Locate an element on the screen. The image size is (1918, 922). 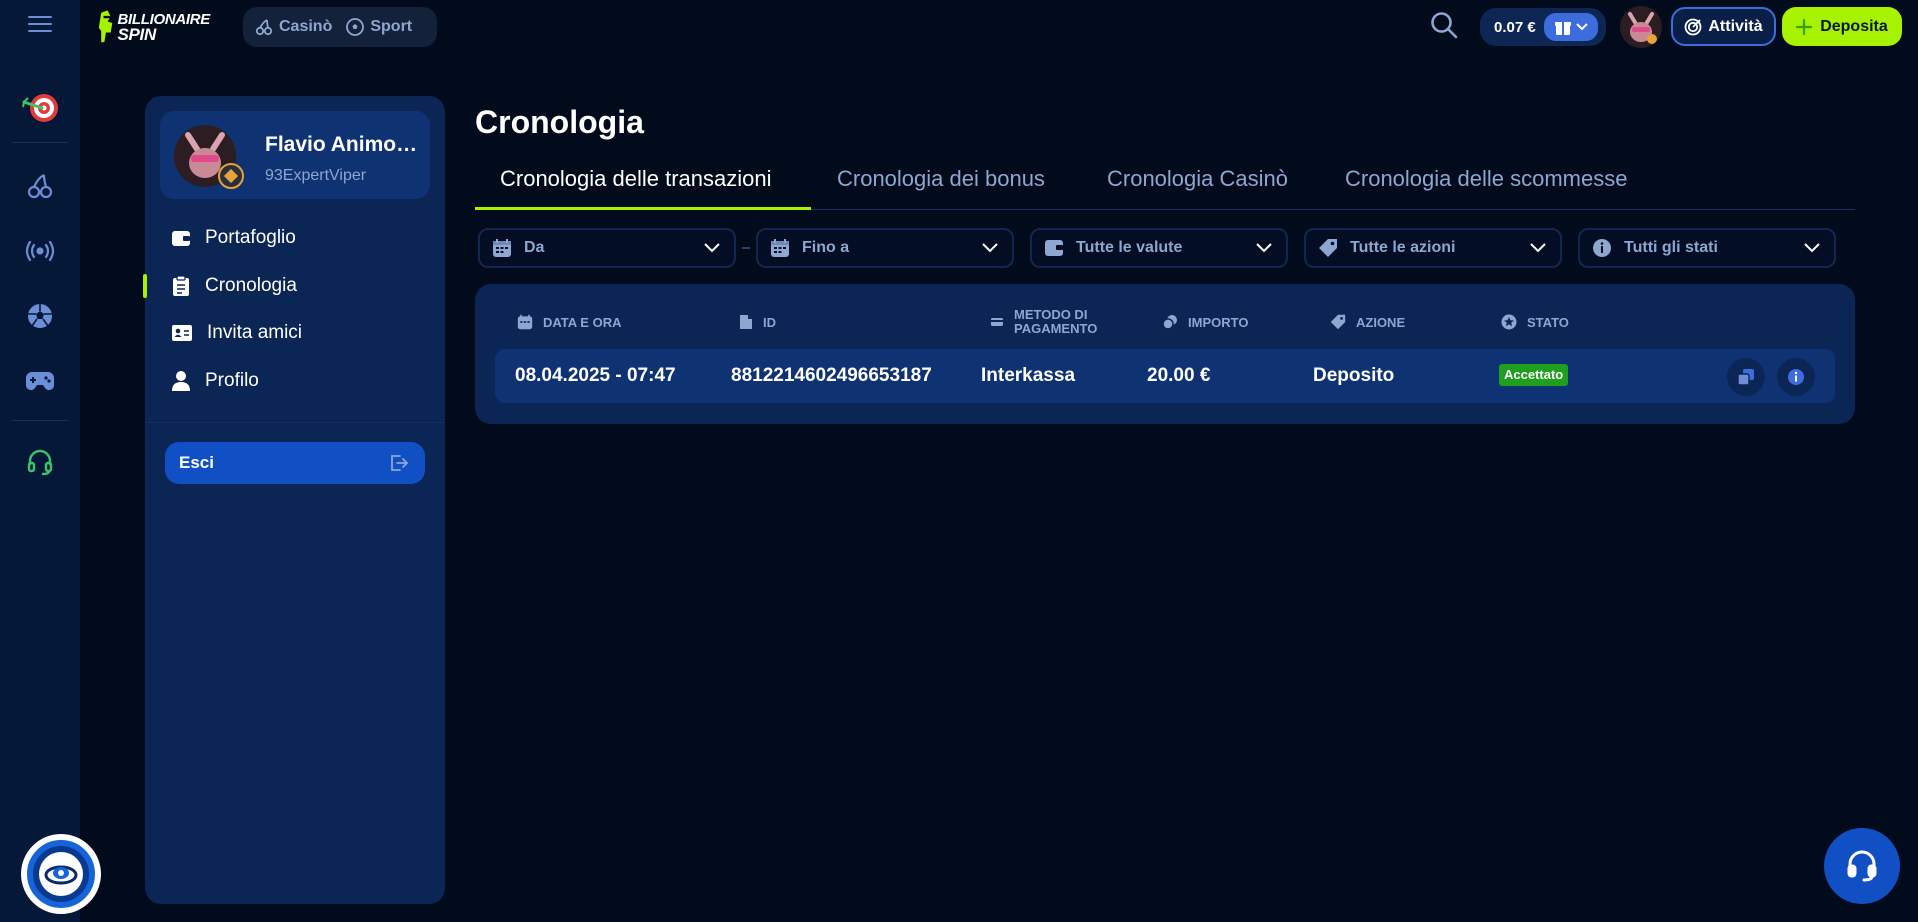
mode-casino-label: Casinò is located at coordinates (306, 26).